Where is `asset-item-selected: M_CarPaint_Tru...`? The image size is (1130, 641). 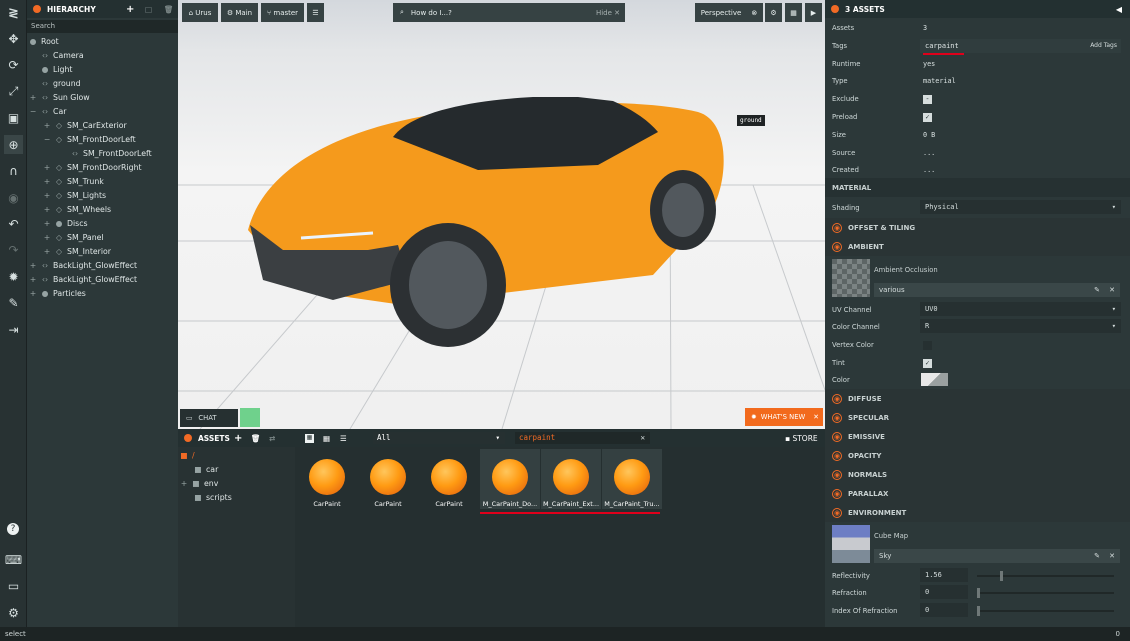 asset-item-selected: M_CarPaint_Tru... is located at coordinates (632, 479).